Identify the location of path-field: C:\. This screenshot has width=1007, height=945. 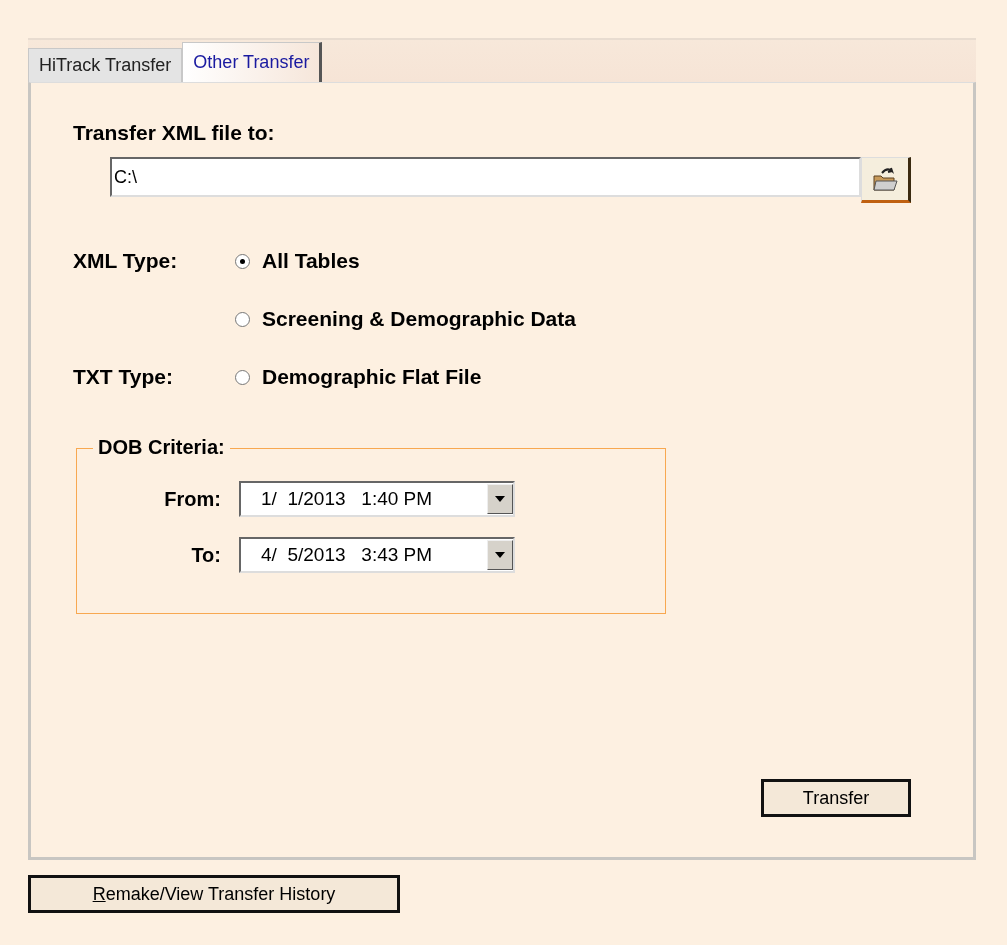
(485, 177).